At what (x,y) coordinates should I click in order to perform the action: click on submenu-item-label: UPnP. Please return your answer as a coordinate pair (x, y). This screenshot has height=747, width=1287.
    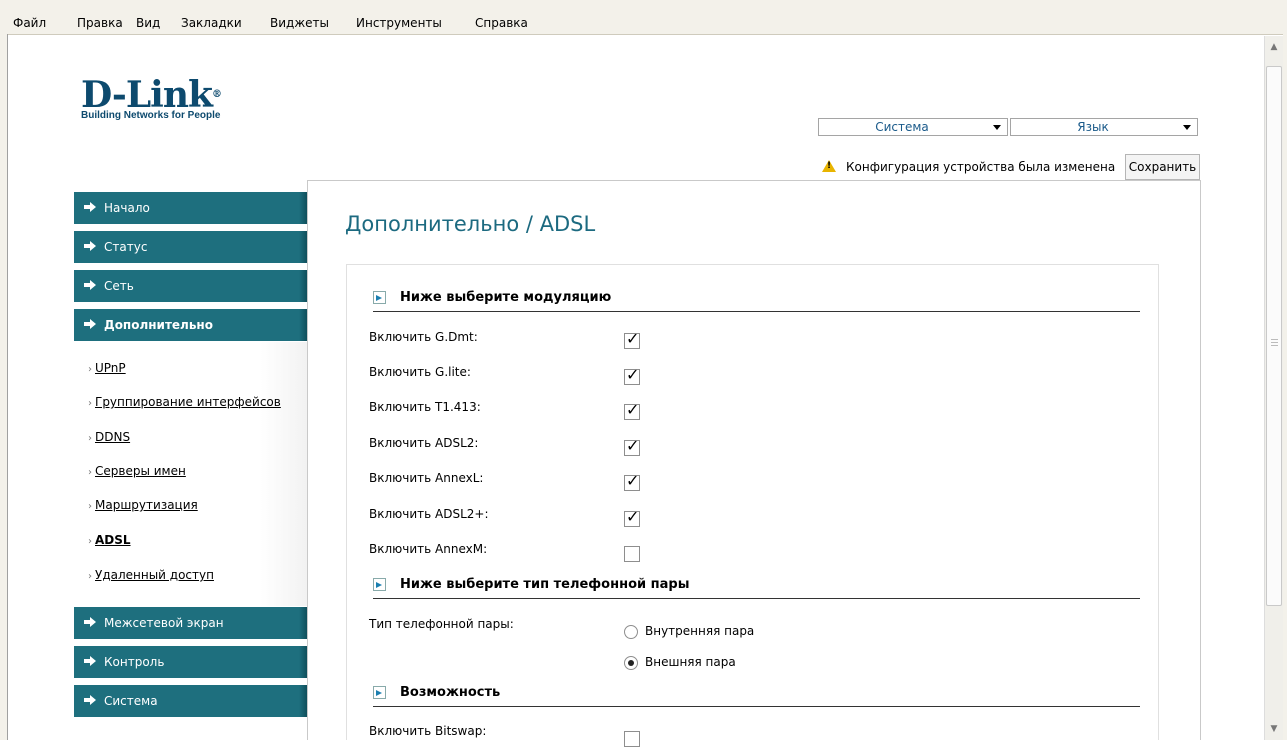
    Looking at the image, I should click on (110, 368).